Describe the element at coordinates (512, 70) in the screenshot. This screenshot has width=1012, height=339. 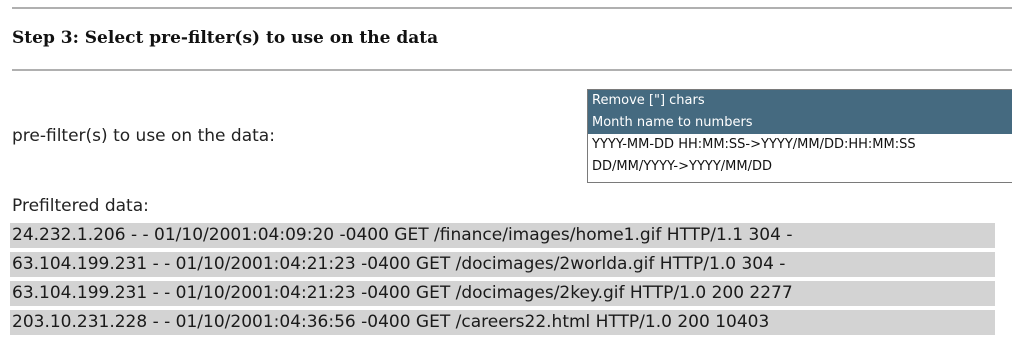
I see `section-divider` at that location.